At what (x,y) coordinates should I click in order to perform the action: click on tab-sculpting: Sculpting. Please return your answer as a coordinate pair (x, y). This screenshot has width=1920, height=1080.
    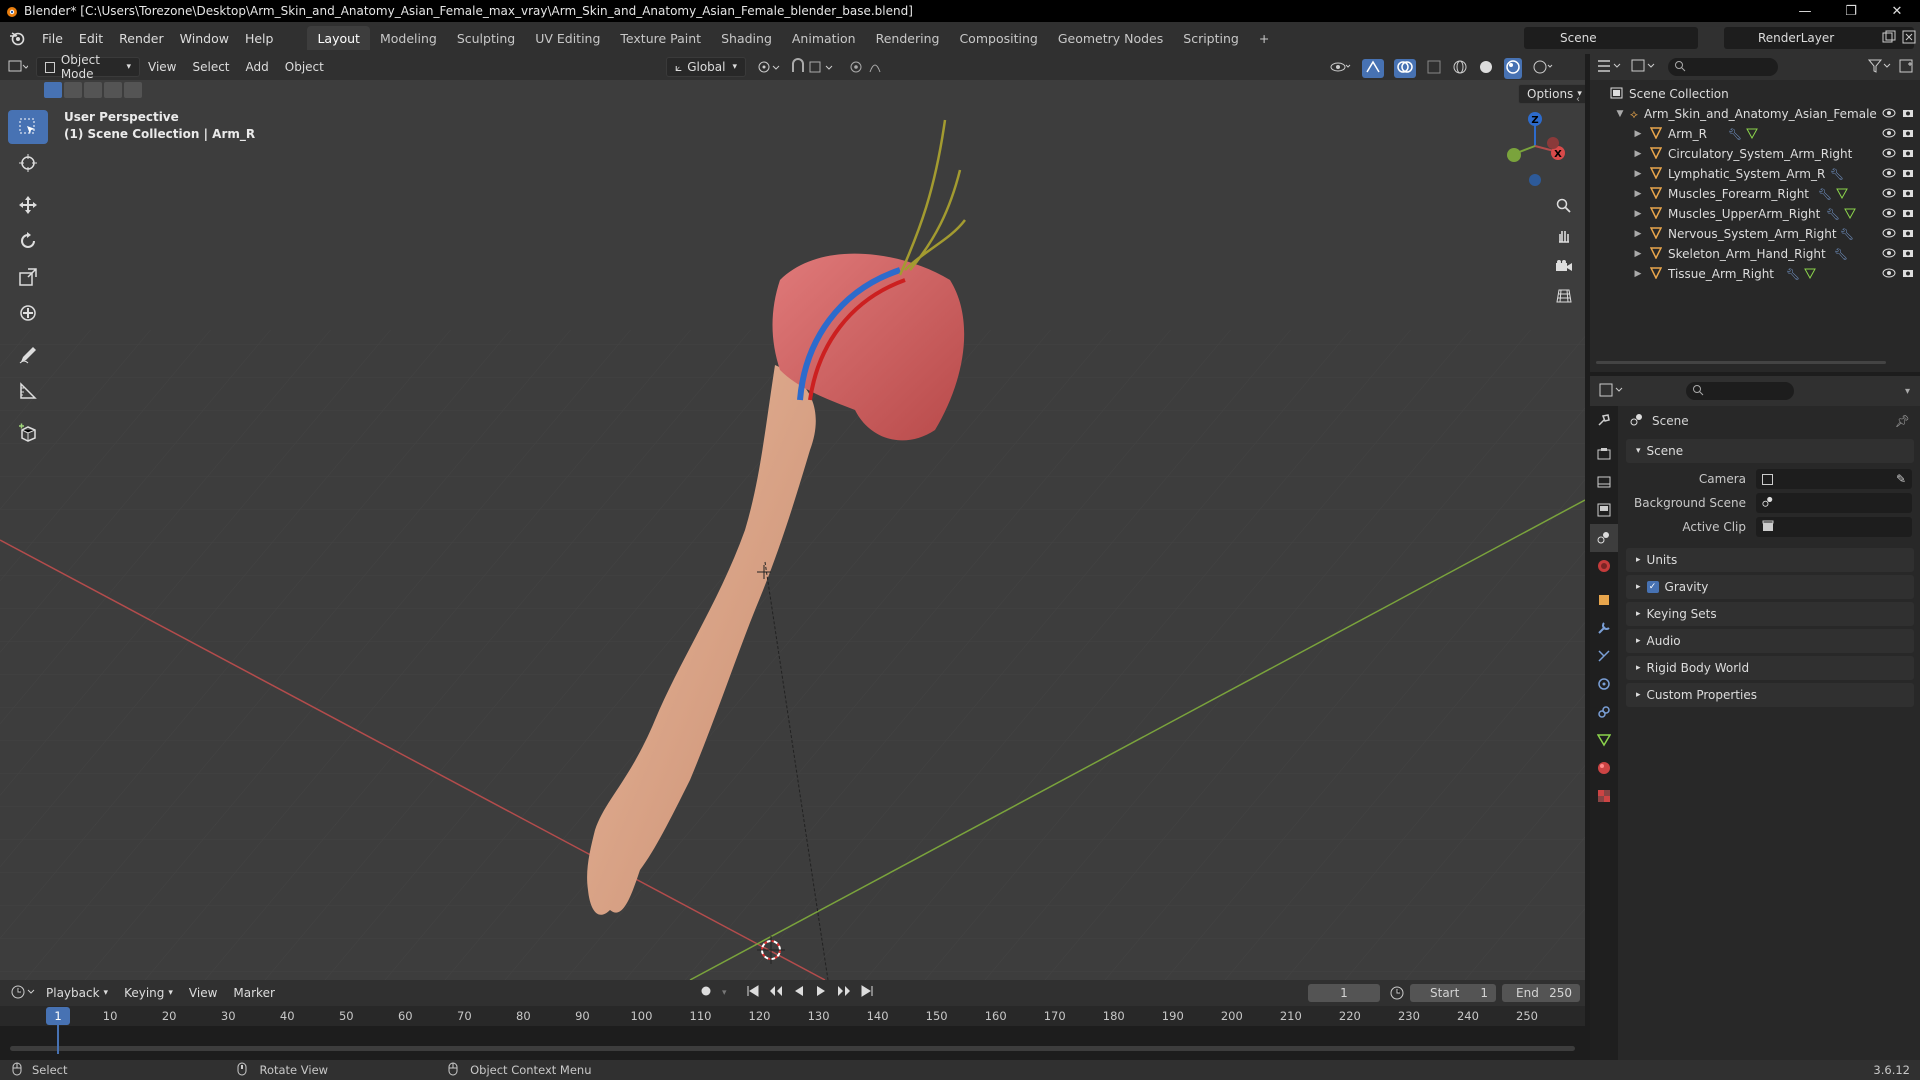
    Looking at the image, I should click on (486, 38).